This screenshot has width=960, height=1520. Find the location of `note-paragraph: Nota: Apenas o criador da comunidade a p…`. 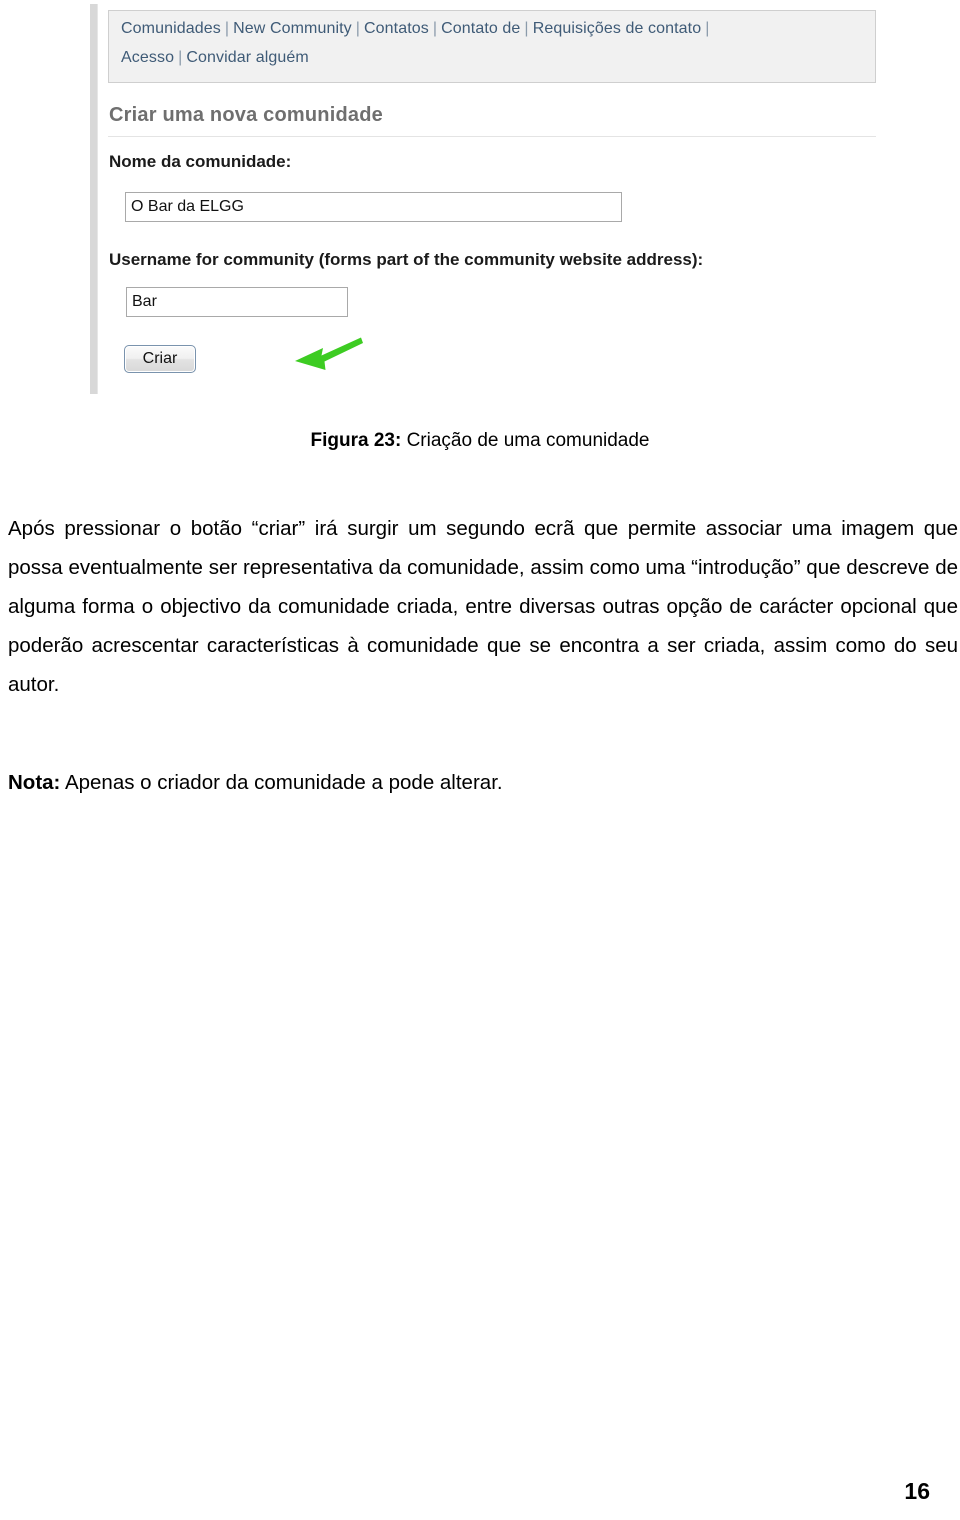

note-paragraph: Nota: Apenas o criador da comunidade a p… is located at coordinates (483, 782).